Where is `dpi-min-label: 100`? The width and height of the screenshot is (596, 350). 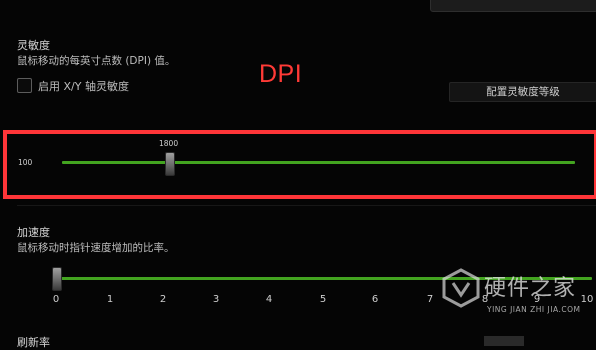 dpi-min-label: 100 is located at coordinates (25, 162).